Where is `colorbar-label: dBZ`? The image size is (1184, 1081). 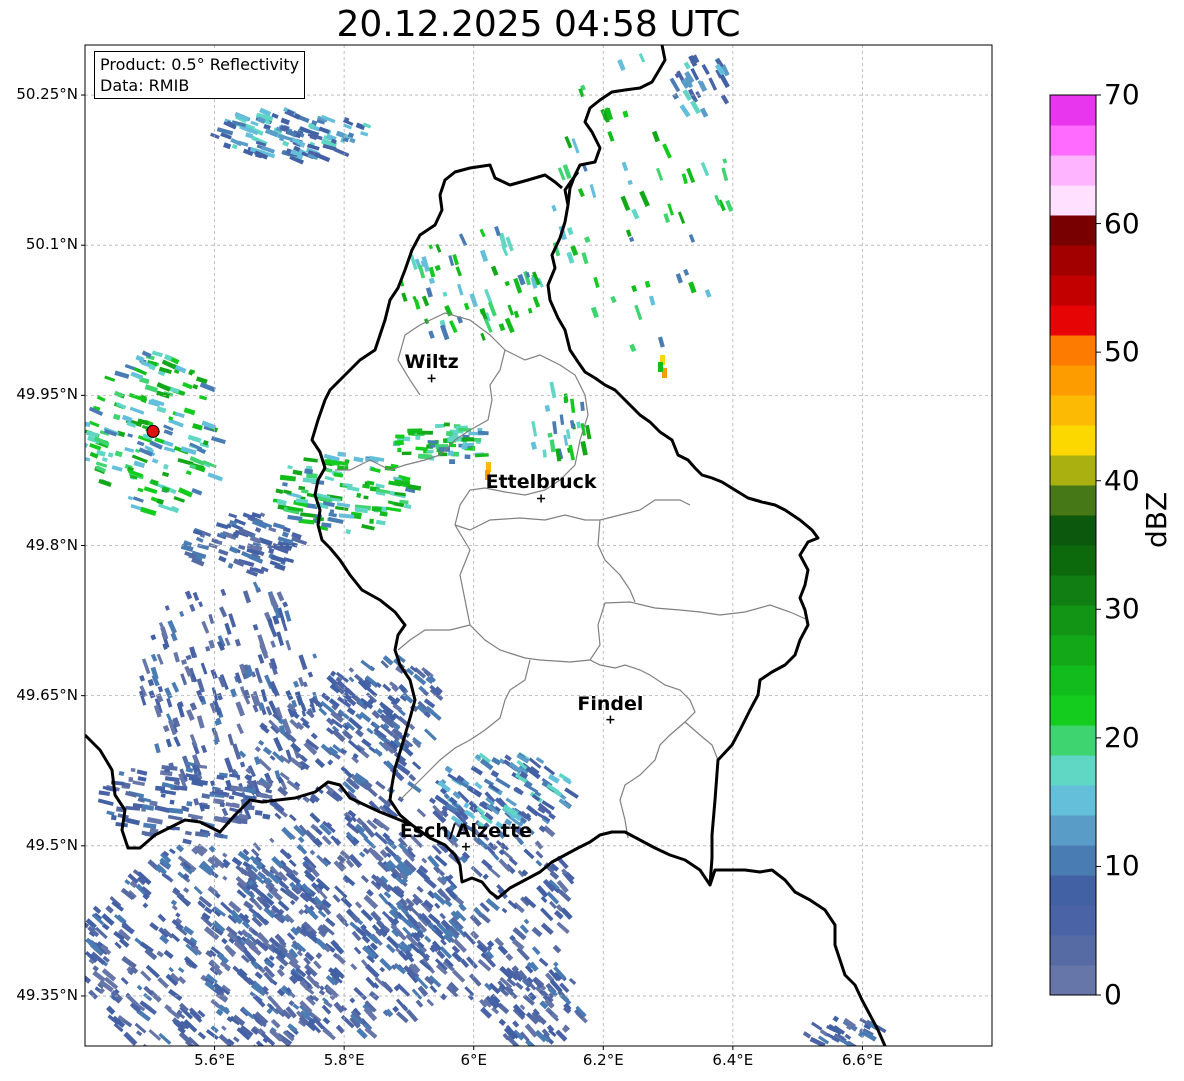
colorbar-label: dBZ is located at coordinates (1156, 519).